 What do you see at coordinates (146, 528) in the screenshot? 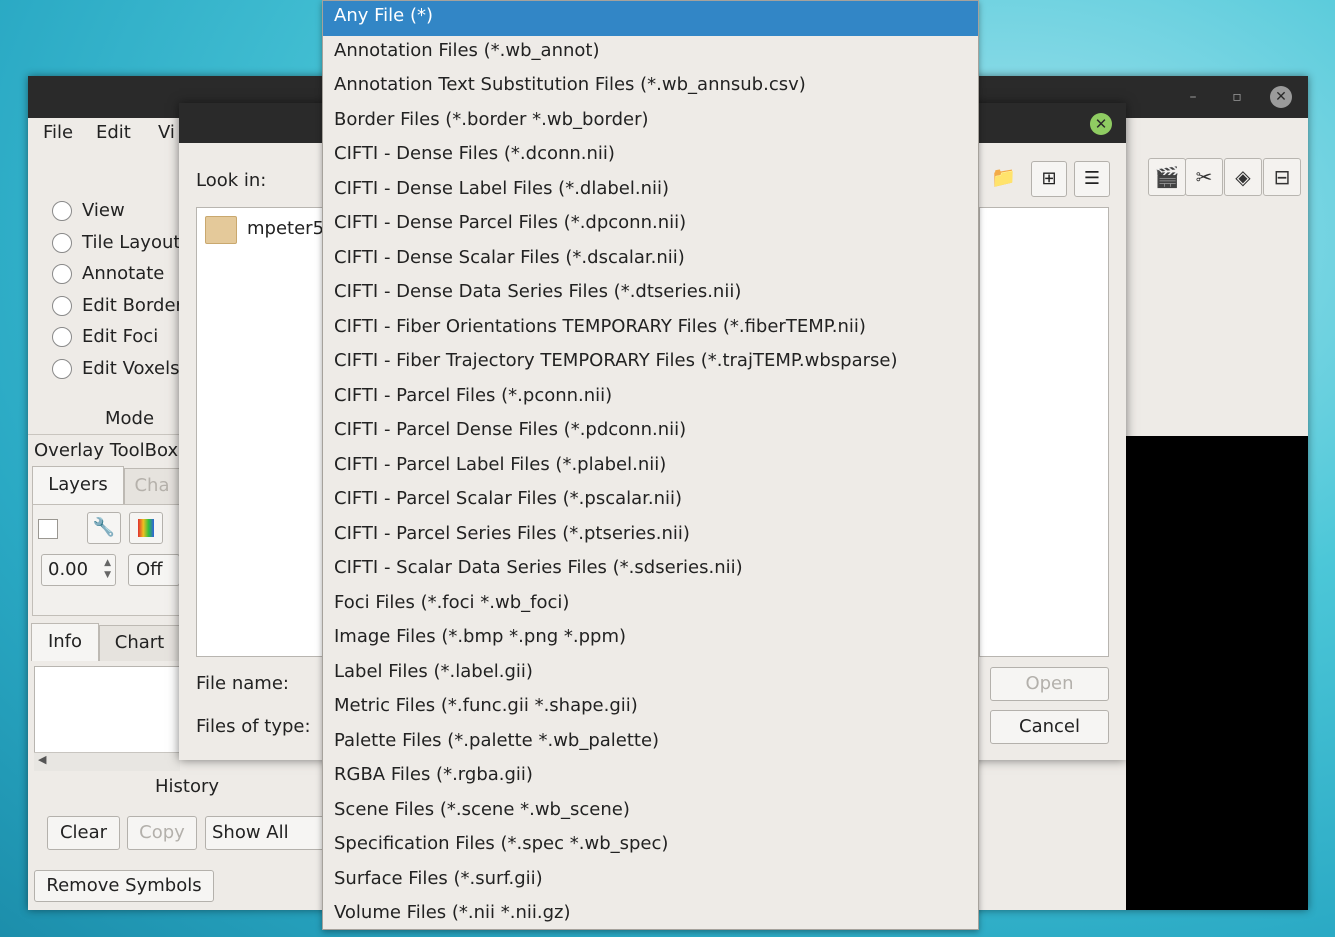
I see `palette-icon` at bounding box center [146, 528].